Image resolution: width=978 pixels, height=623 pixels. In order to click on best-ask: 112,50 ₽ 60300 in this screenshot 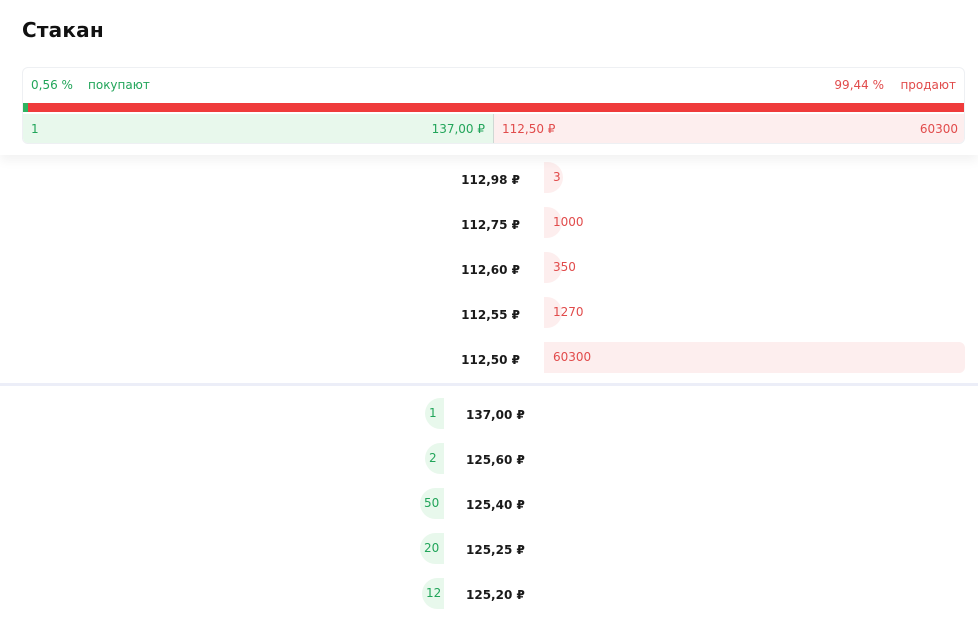, I will do `click(729, 128)`.